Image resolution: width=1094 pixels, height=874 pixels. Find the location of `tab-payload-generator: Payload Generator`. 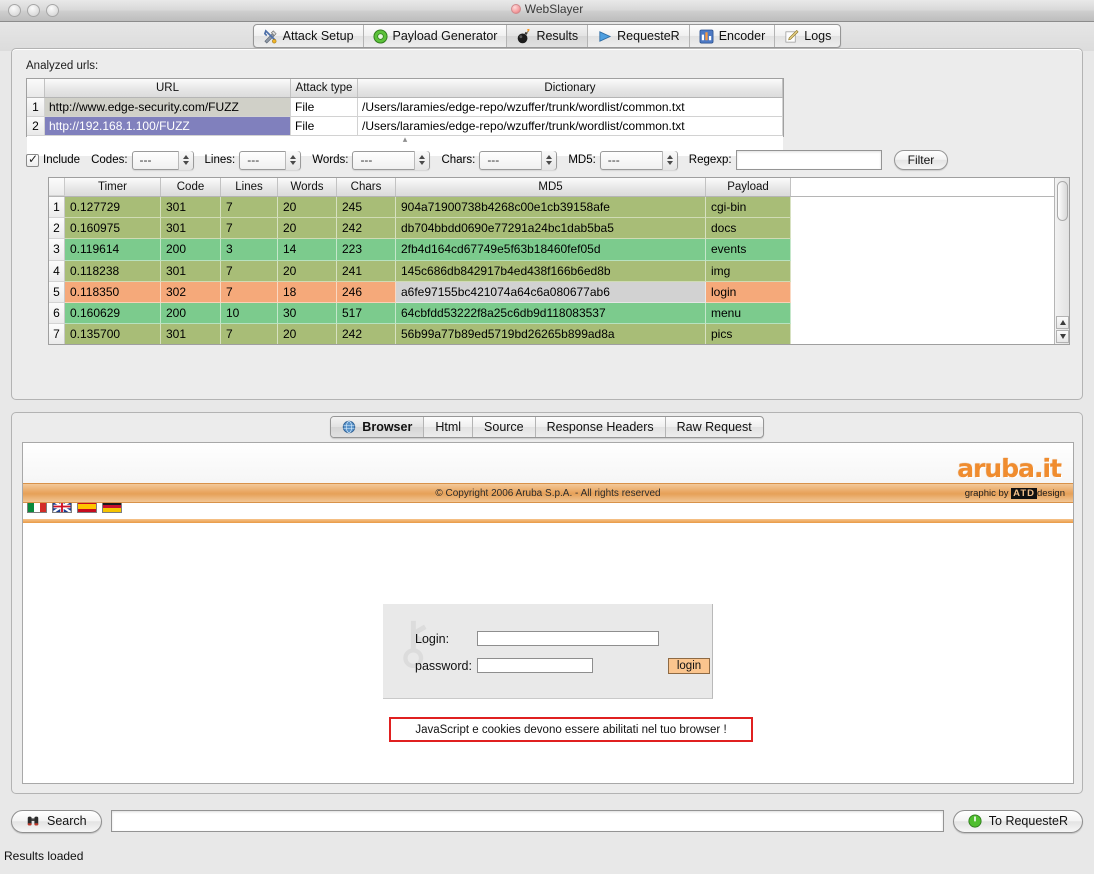

tab-payload-generator: Payload Generator is located at coordinates (436, 36).